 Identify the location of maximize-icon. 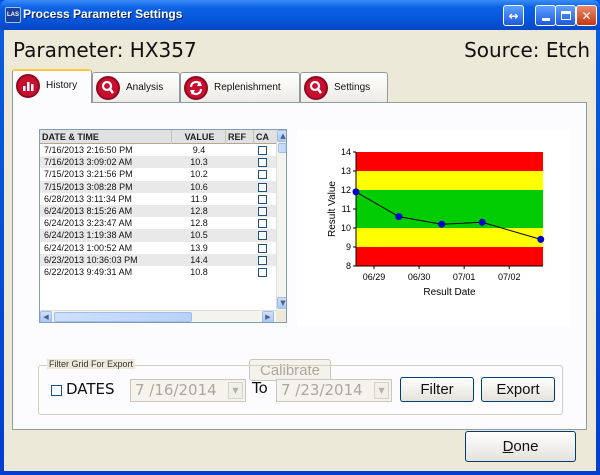
(565, 15).